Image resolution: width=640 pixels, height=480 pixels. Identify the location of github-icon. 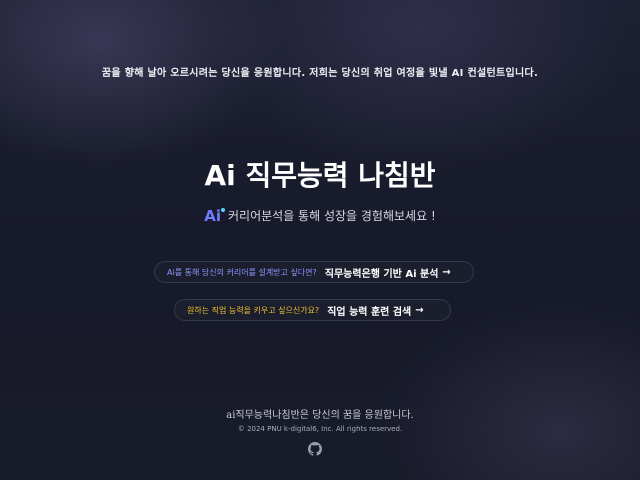
(315, 449).